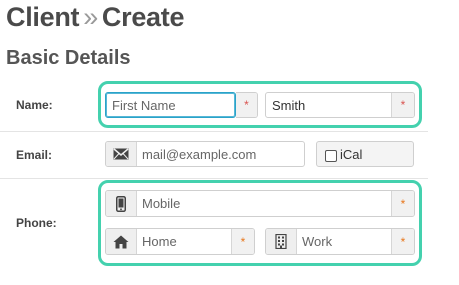 The width and height of the screenshot is (459, 285). Describe the element at coordinates (199, 154) in the screenshot. I see `email-placeholder: mail@example.com` at that location.